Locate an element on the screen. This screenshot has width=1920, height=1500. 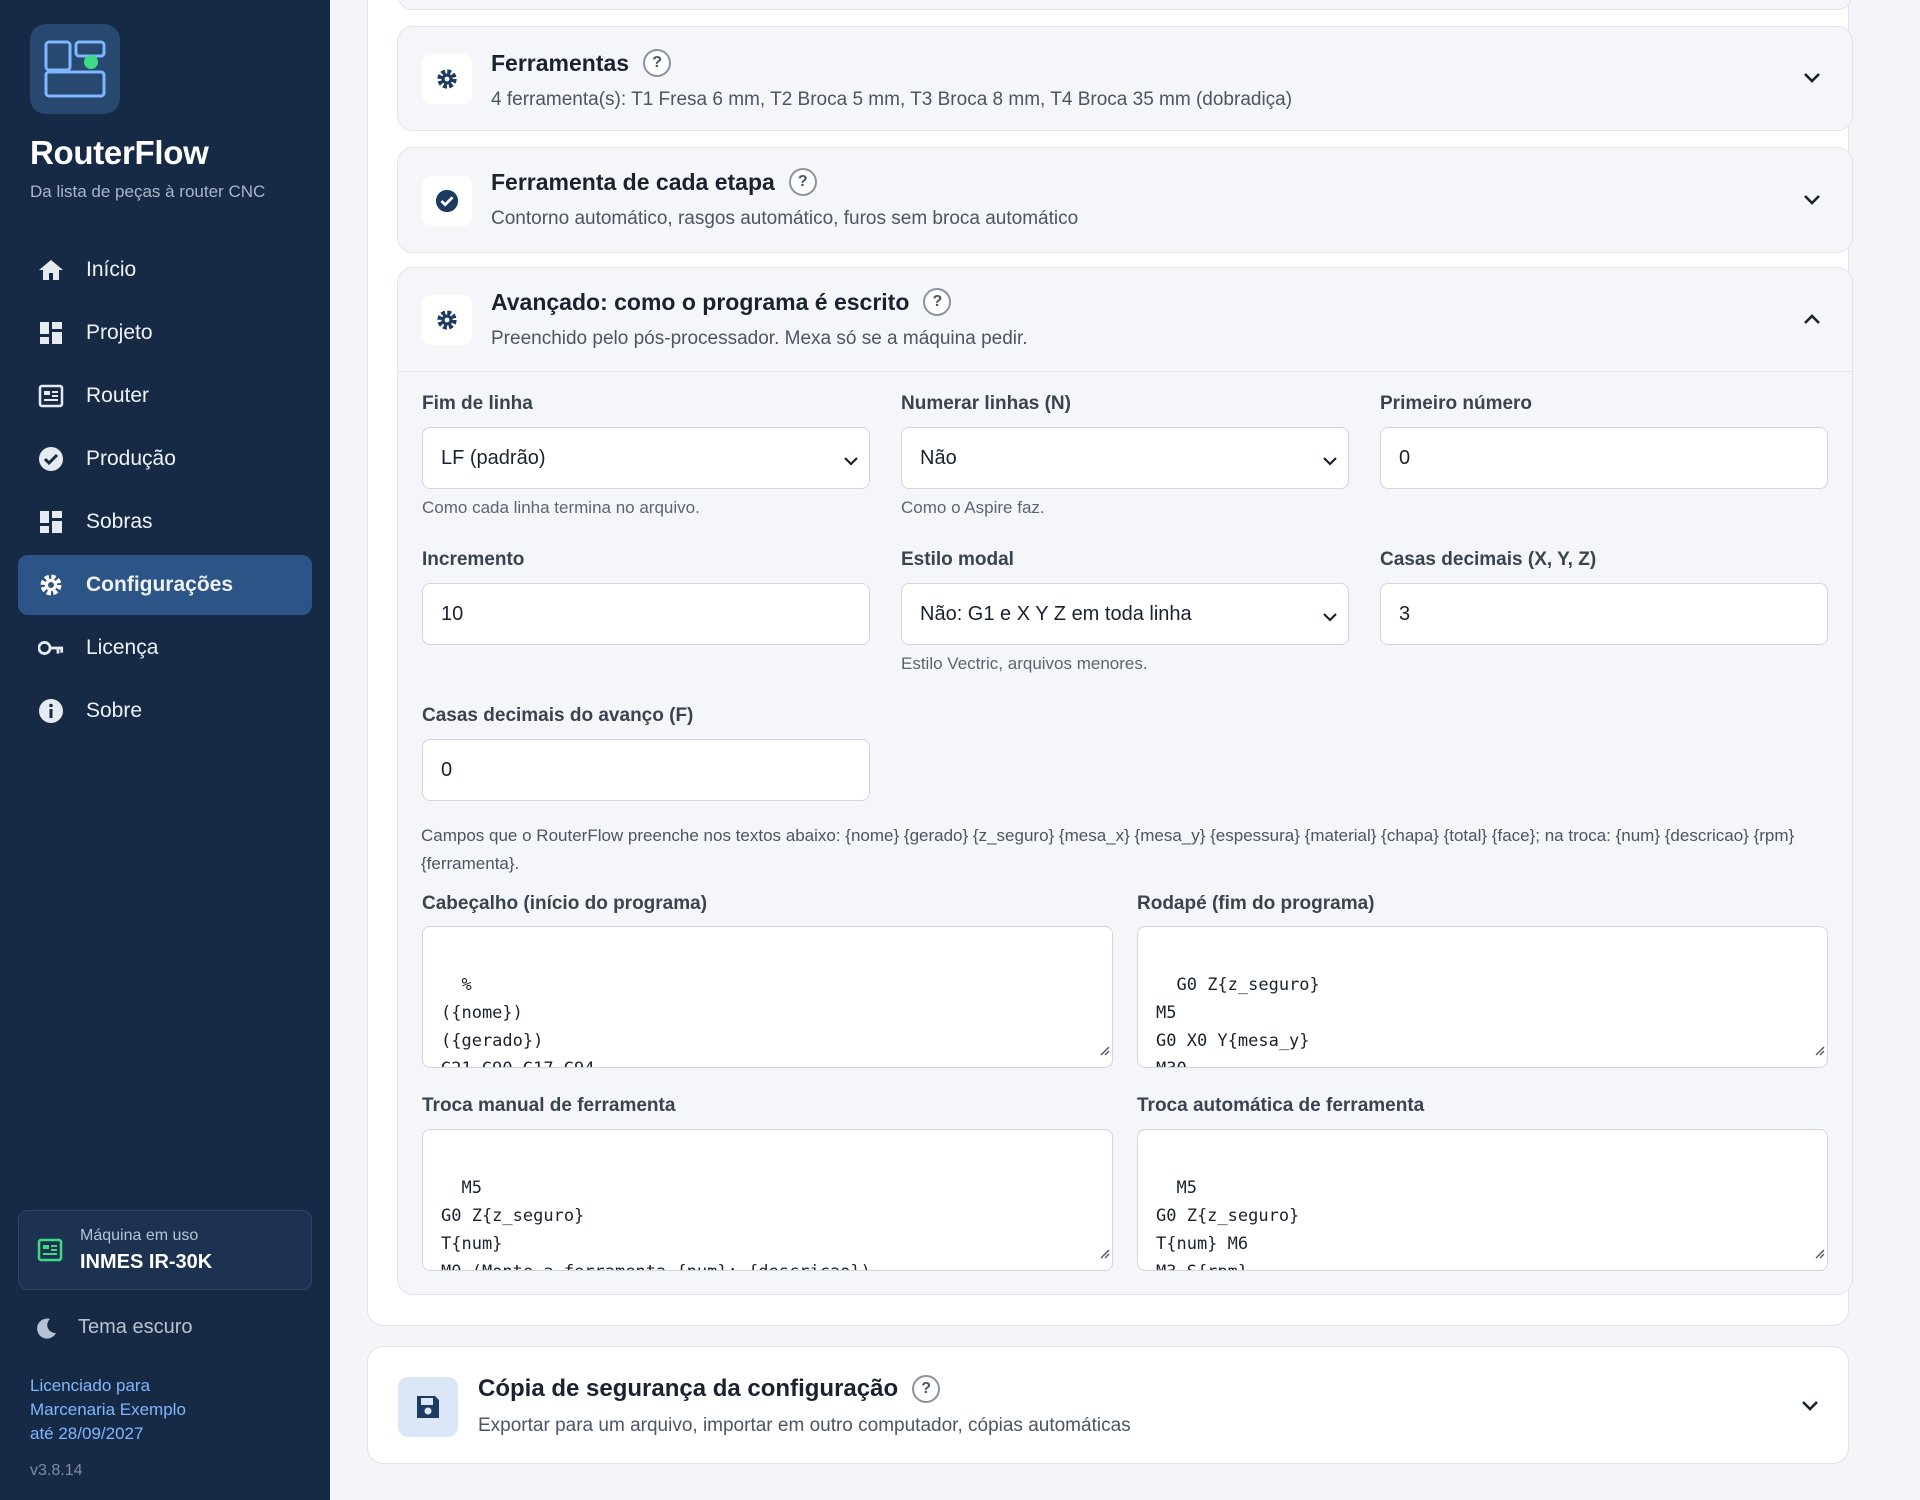
dark-theme-toggle: Tema escuro is located at coordinates (114, 1327).